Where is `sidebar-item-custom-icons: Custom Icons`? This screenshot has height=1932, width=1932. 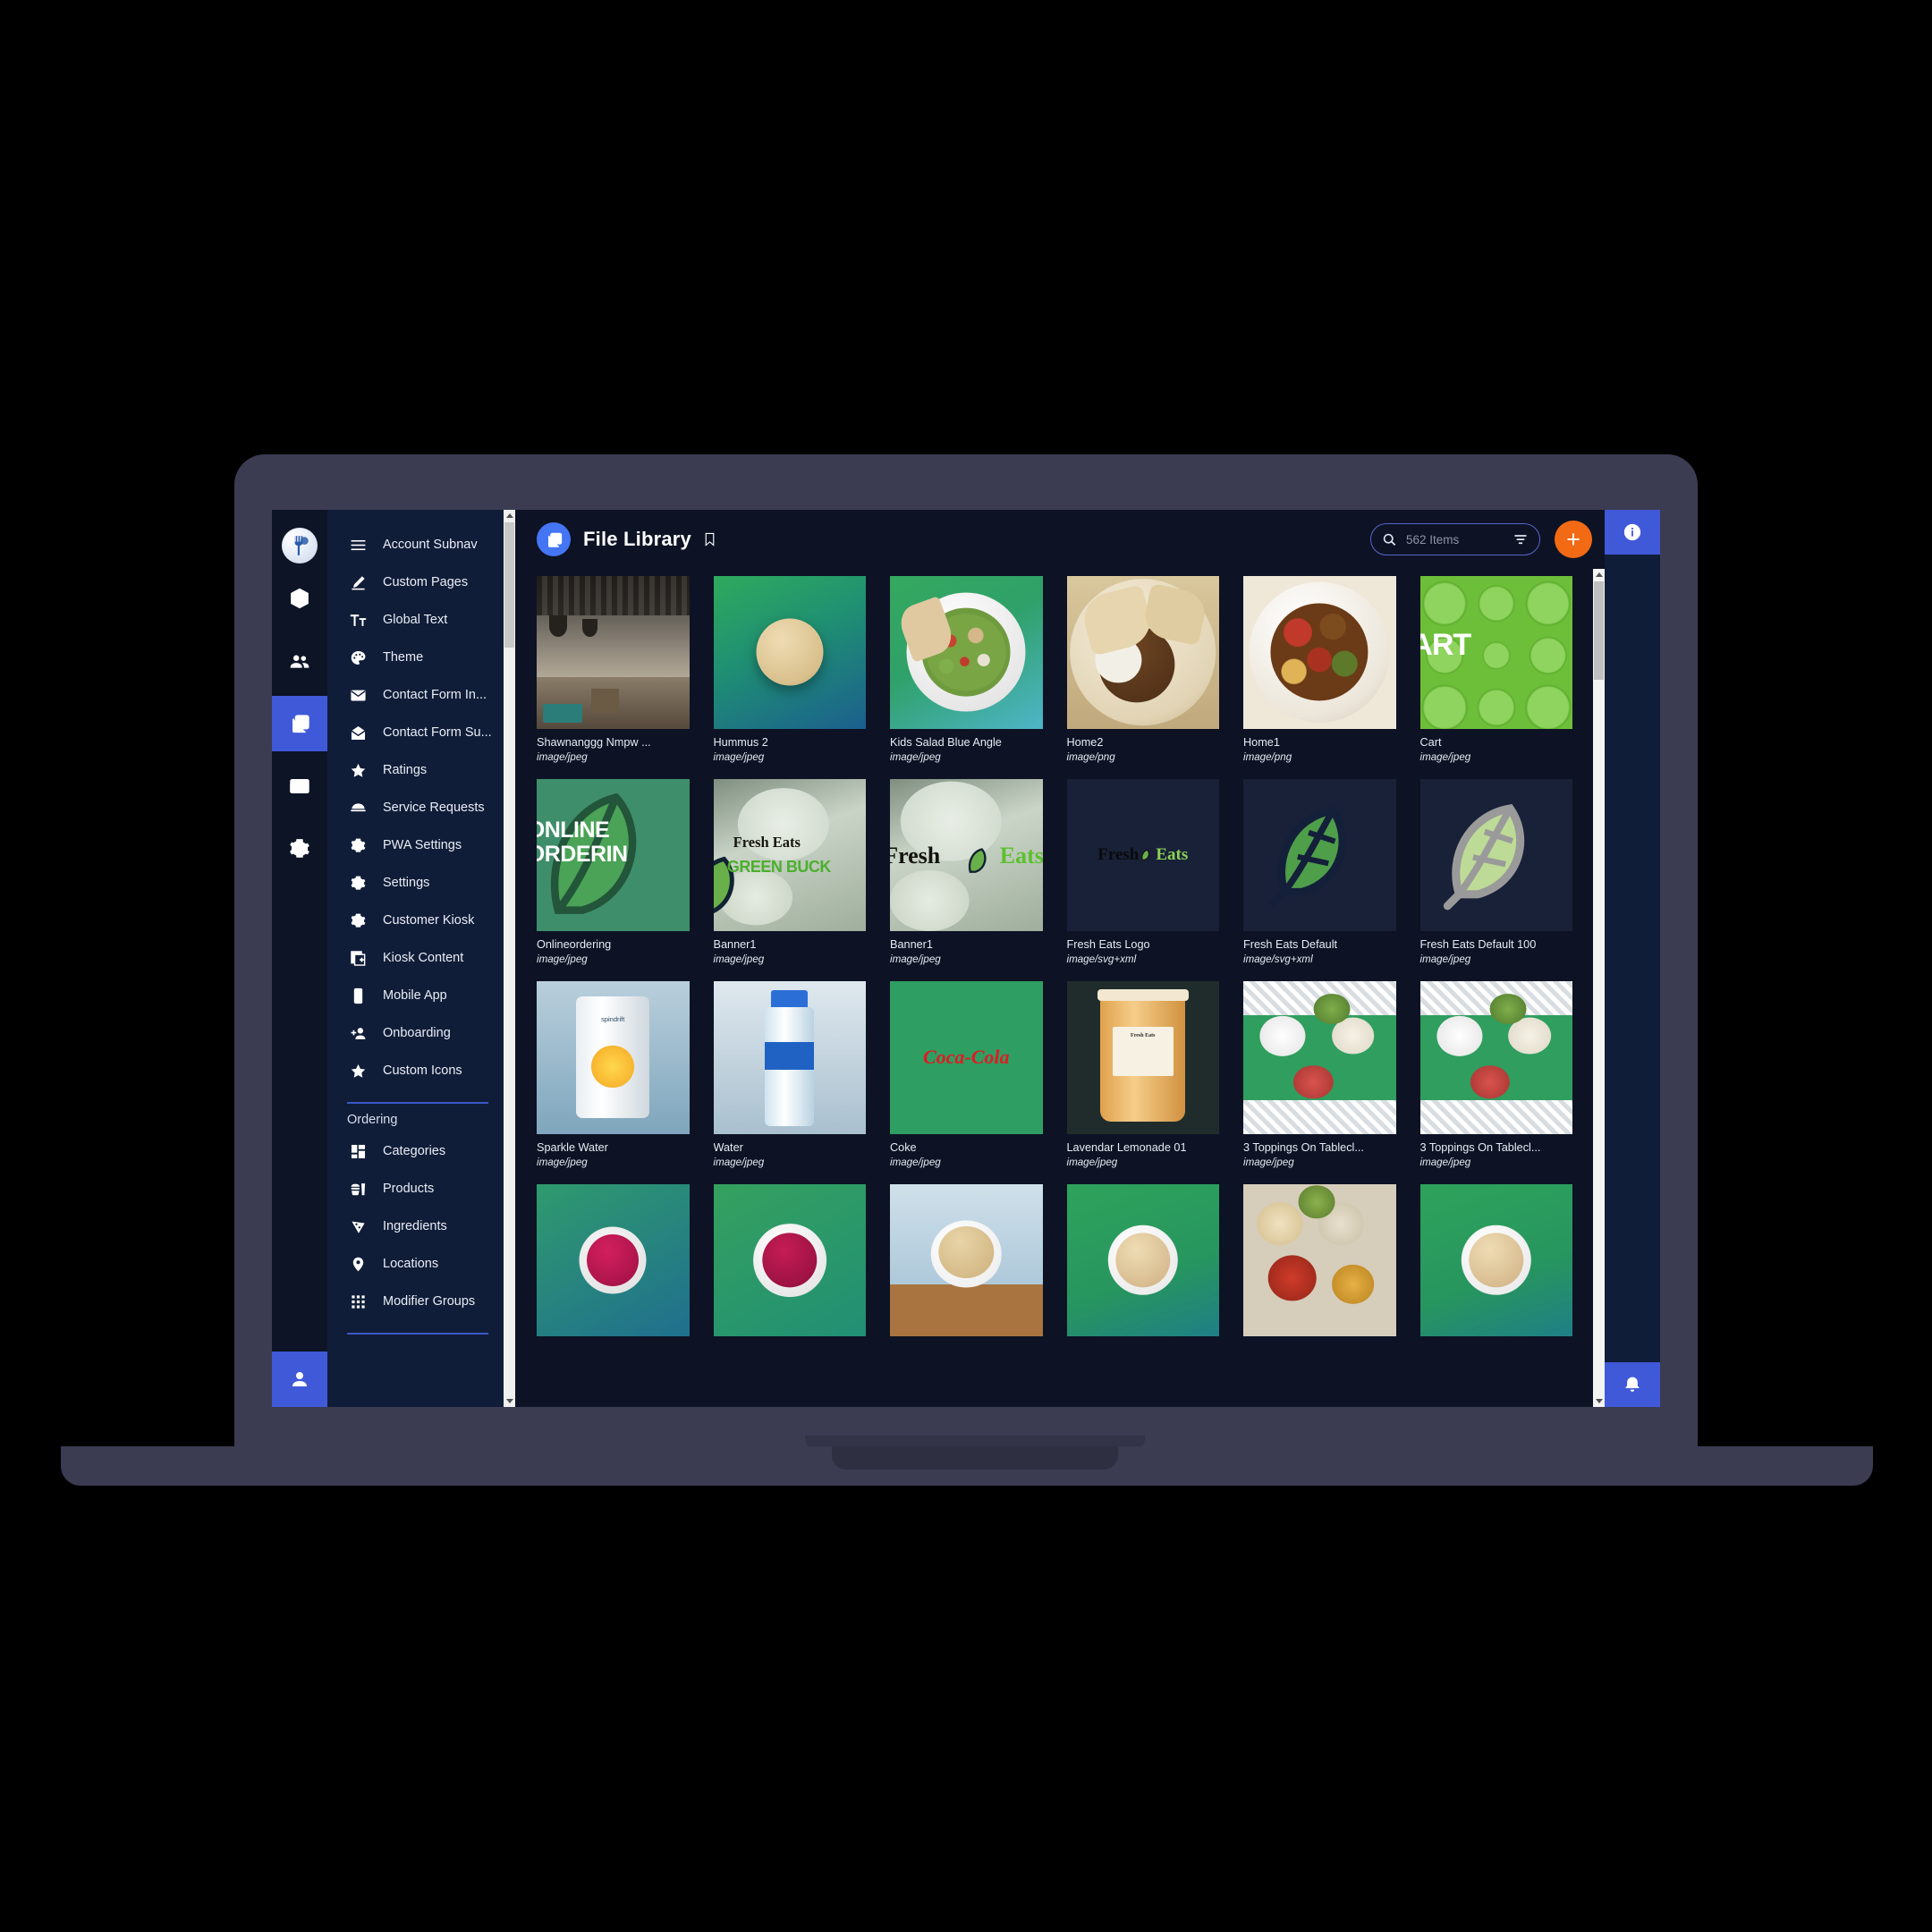
sidebar-item-custom-icons: Custom Icons is located at coordinates (417, 1070).